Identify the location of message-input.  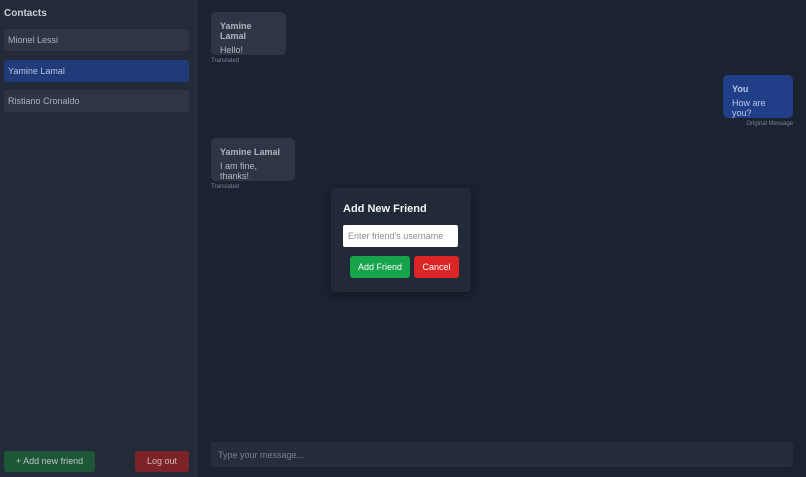
(502, 454).